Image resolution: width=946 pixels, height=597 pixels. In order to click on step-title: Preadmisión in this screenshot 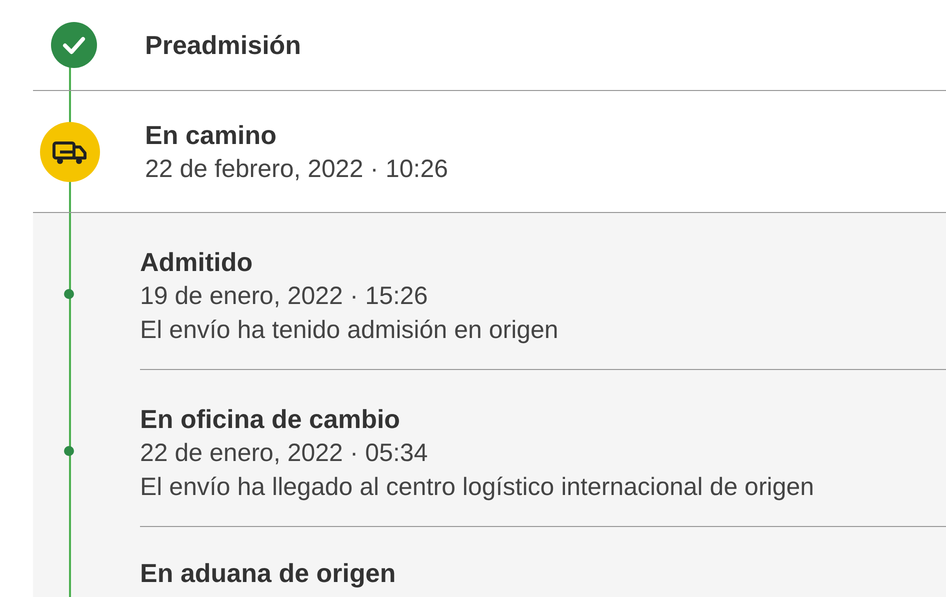, I will do `click(223, 45)`.